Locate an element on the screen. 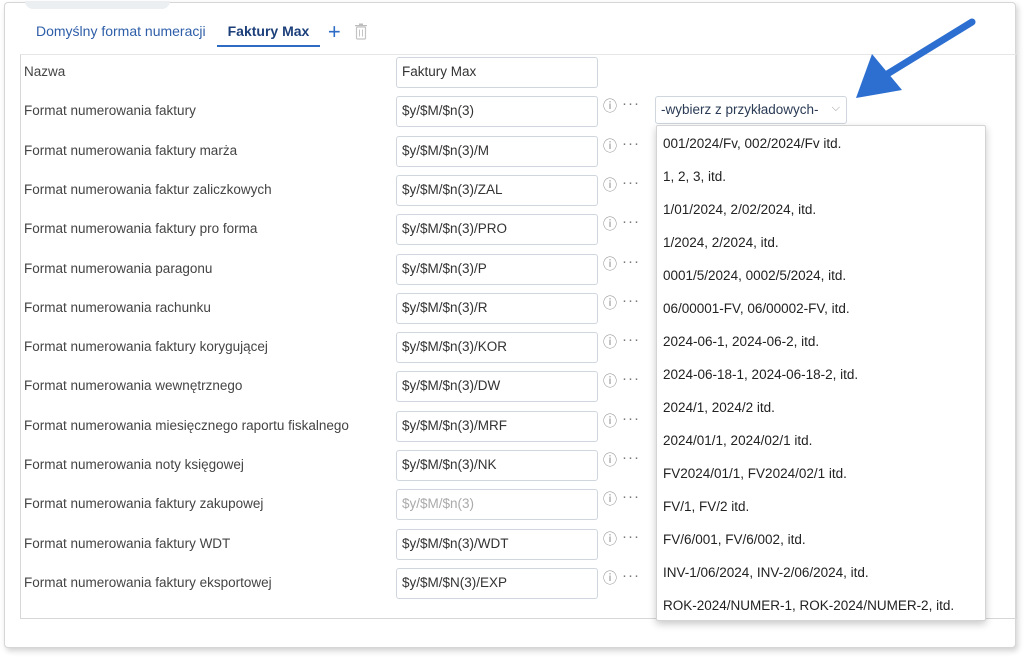  trash-icon is located at coordinates (362, 32).